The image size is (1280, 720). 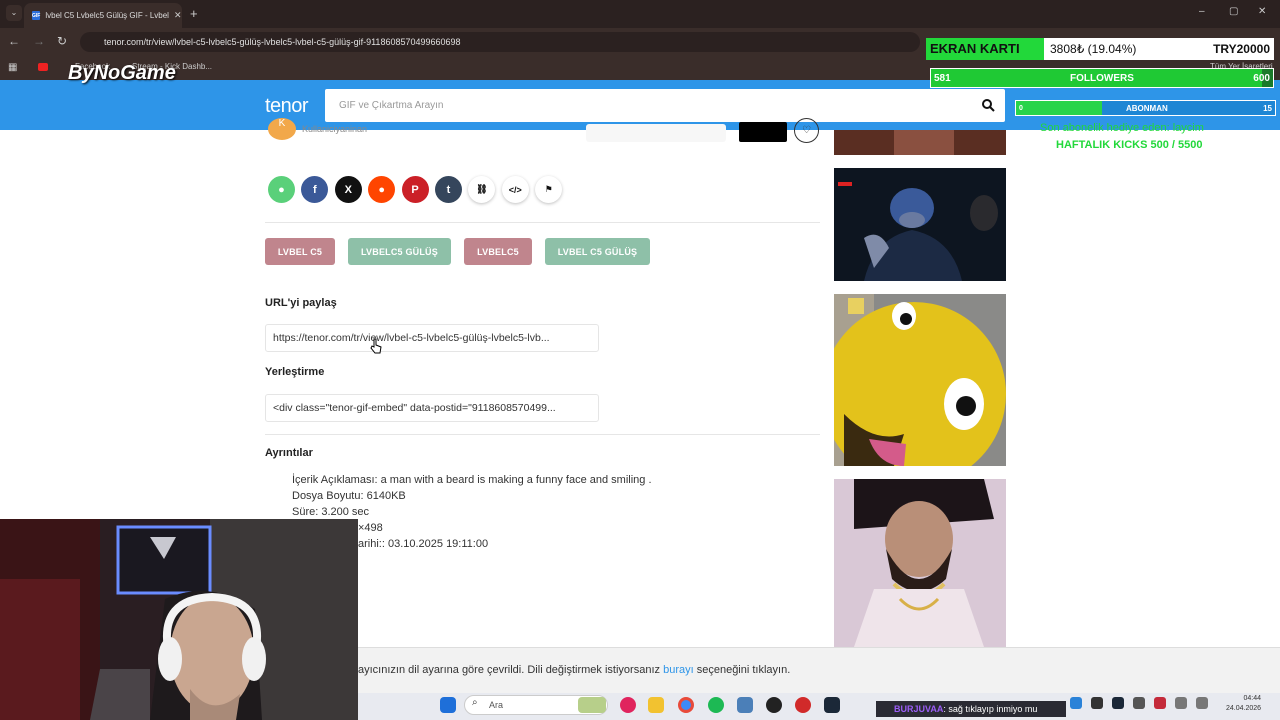 I want to click on system-tray, so click(x=1139, y=703).